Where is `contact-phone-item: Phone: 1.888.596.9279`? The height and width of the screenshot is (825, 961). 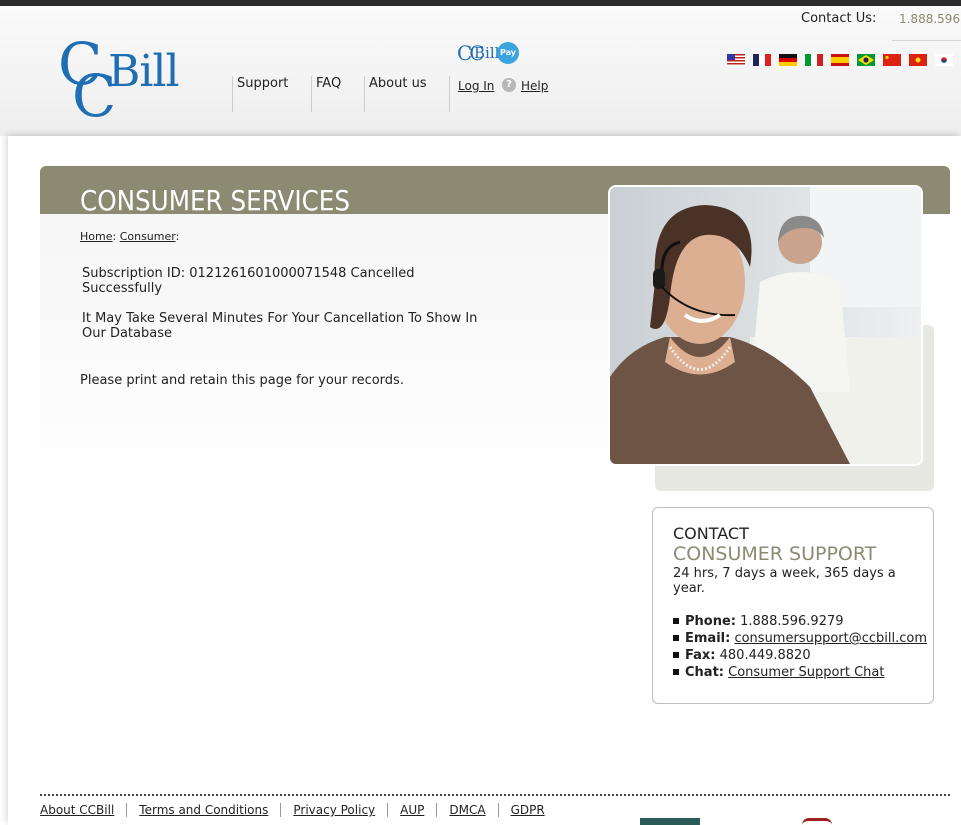
contact-phone-item: Phone: 1.888.596.9279 is located at coordinates (800, 621).